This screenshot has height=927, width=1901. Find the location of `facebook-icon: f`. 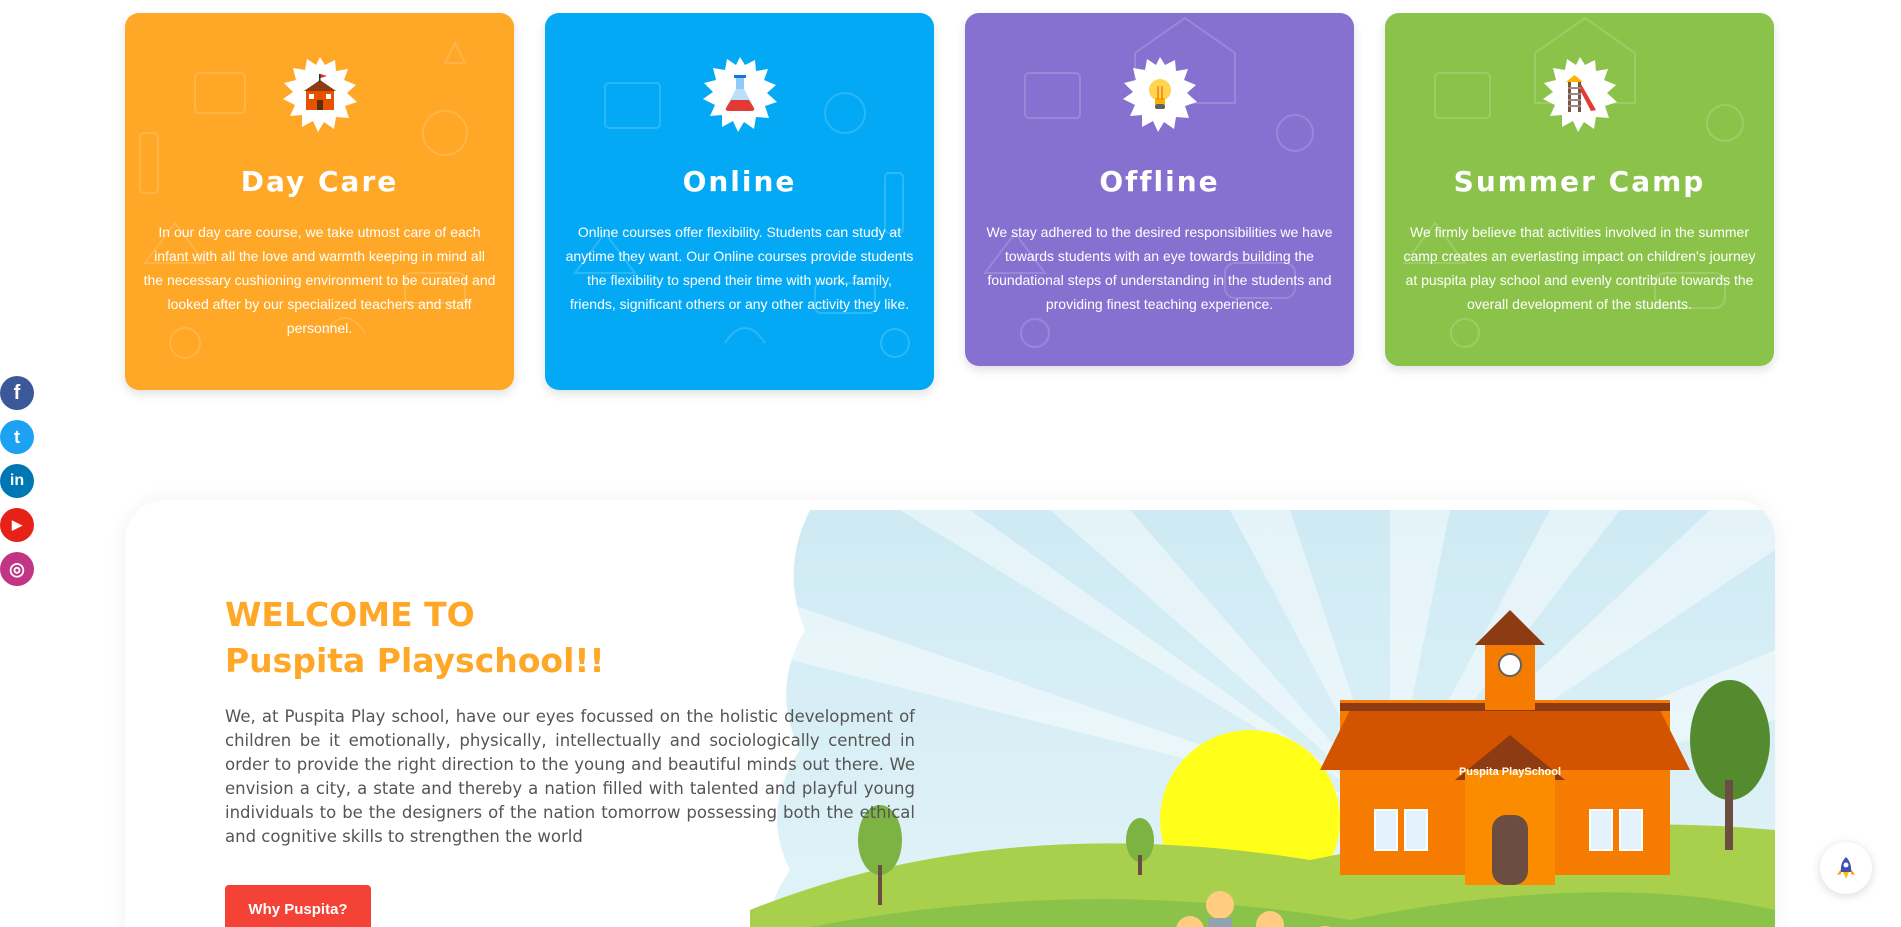

facebook-icon: f is located at coordinates (17, 393).